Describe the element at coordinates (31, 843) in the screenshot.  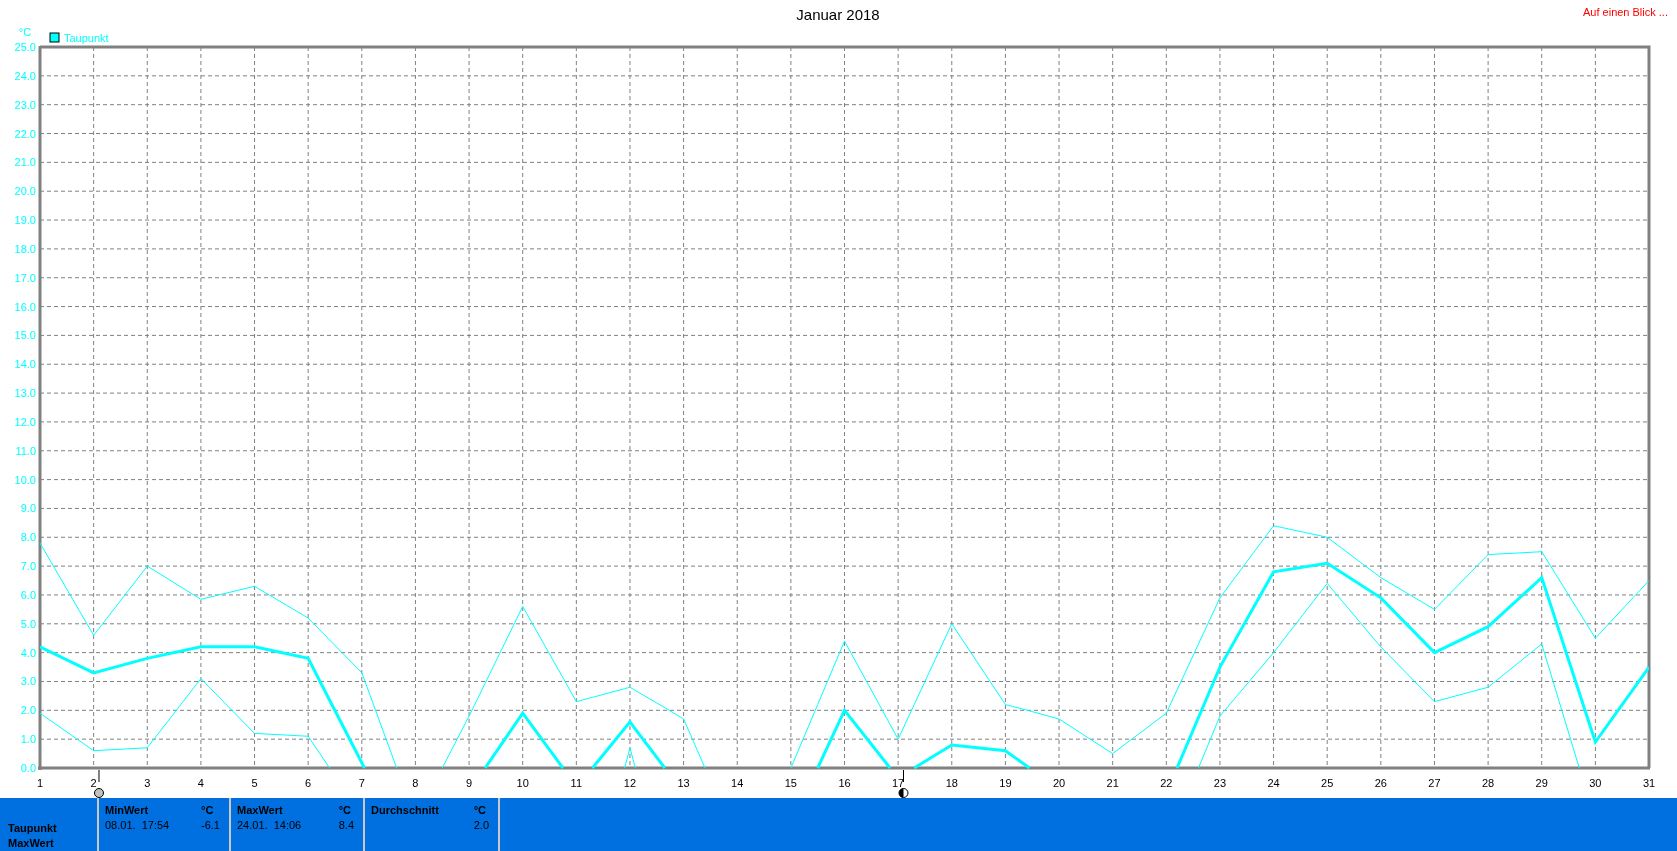
I see `row-label: MaxWert` at that location.